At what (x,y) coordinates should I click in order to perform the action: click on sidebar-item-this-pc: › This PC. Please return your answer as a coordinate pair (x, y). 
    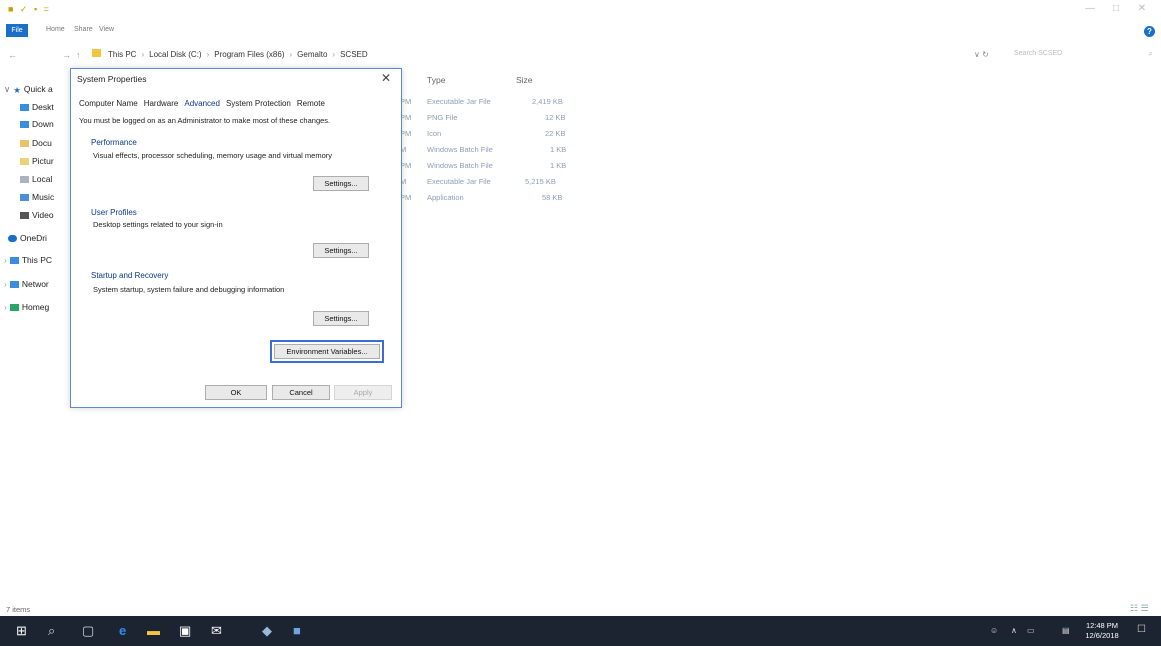
    Looking at the image, I should click on (28, 260).